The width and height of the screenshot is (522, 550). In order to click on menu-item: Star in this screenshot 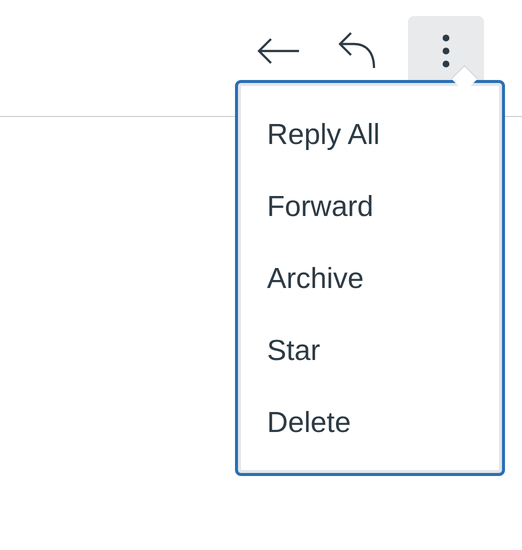, I will do `click(370, 351)`.